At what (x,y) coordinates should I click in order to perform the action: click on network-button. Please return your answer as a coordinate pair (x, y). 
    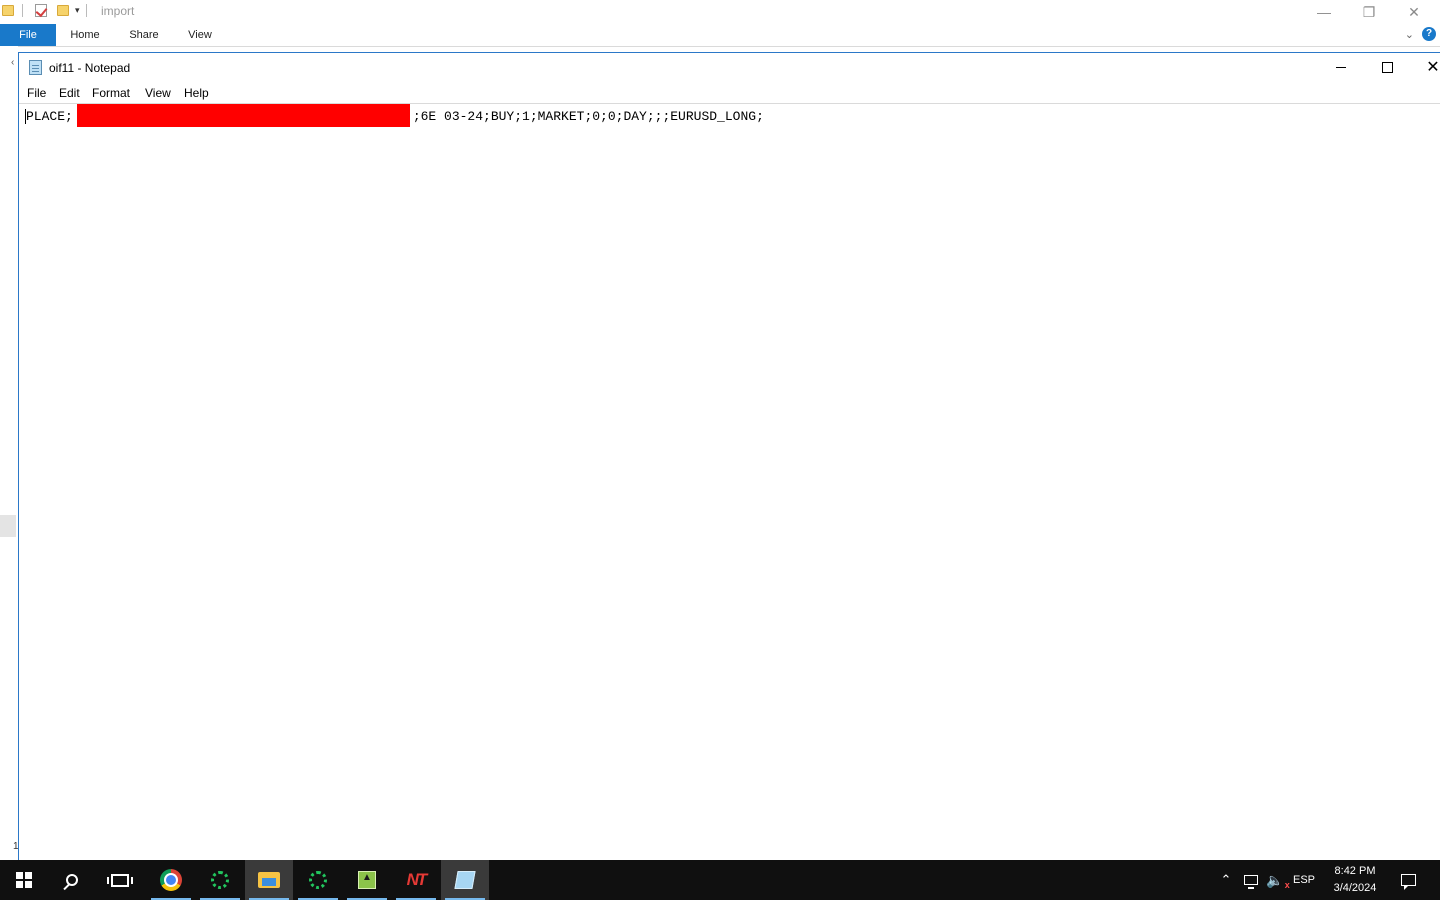
    Looking at the image, I should click on (1251, 880).